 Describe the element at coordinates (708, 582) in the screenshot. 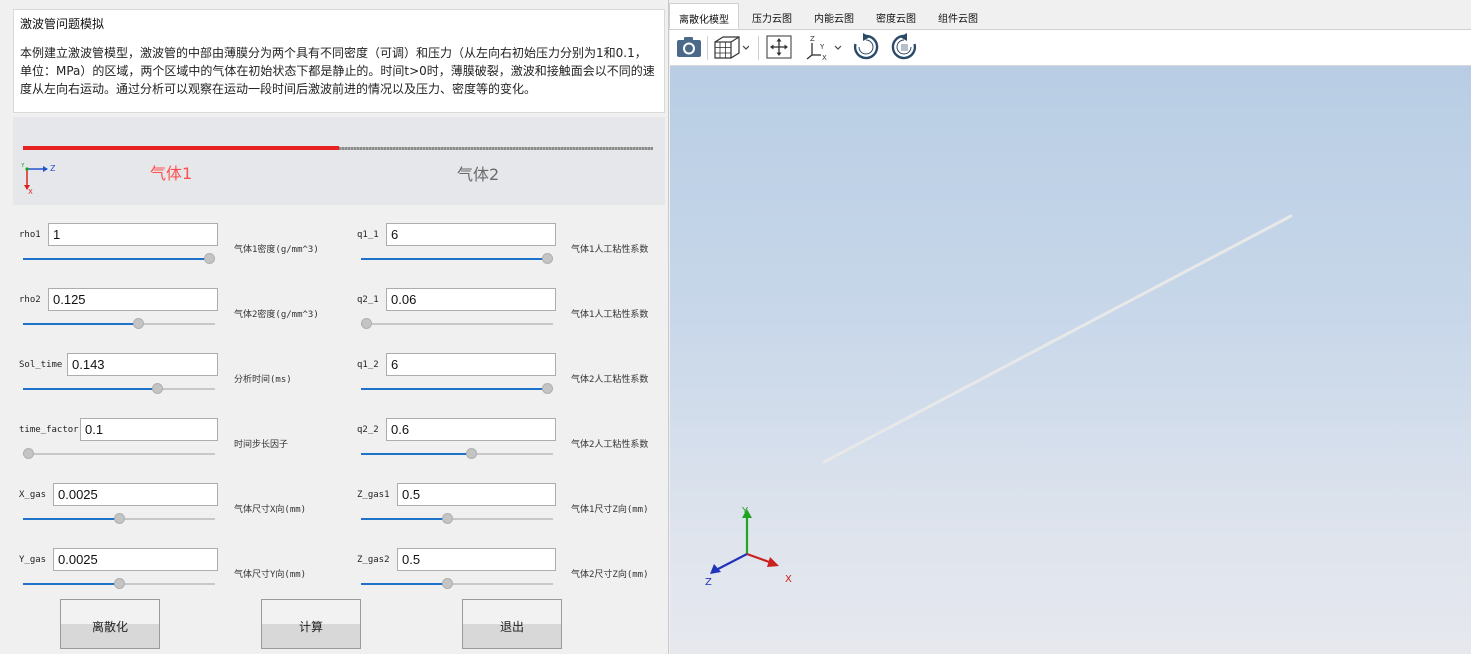

I see `triad-z-label: Z` at that location.